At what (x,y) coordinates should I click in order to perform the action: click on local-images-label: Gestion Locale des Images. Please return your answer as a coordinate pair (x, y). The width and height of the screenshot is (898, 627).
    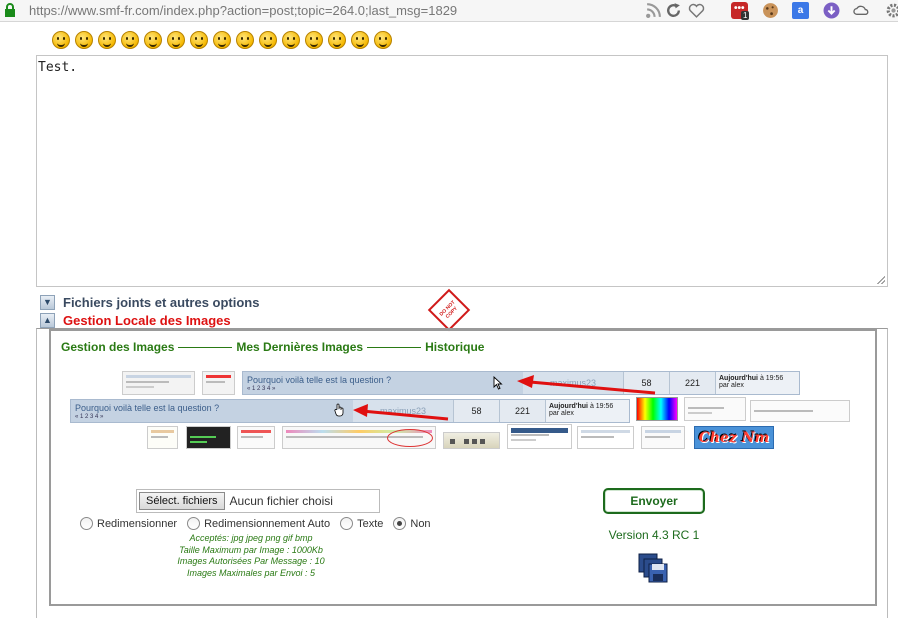
    Looking at the image, I should click on (147, 320).